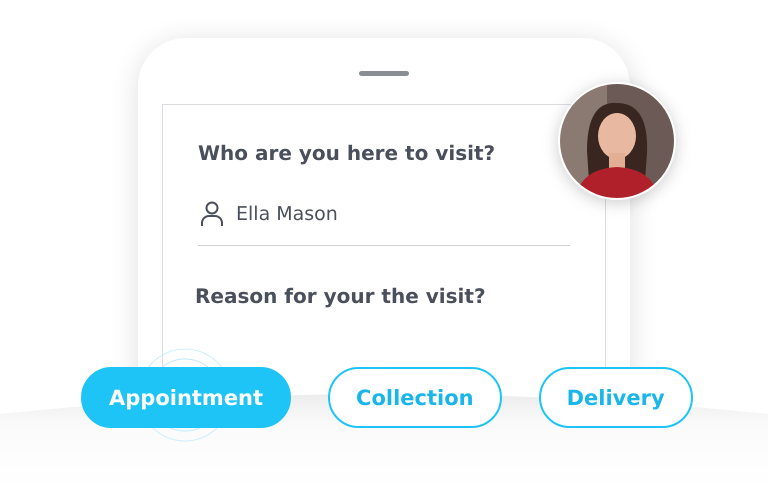  Describe the element at coordinates (415, 397) in the screenshot. I see `reason-button: Collection` at that location.